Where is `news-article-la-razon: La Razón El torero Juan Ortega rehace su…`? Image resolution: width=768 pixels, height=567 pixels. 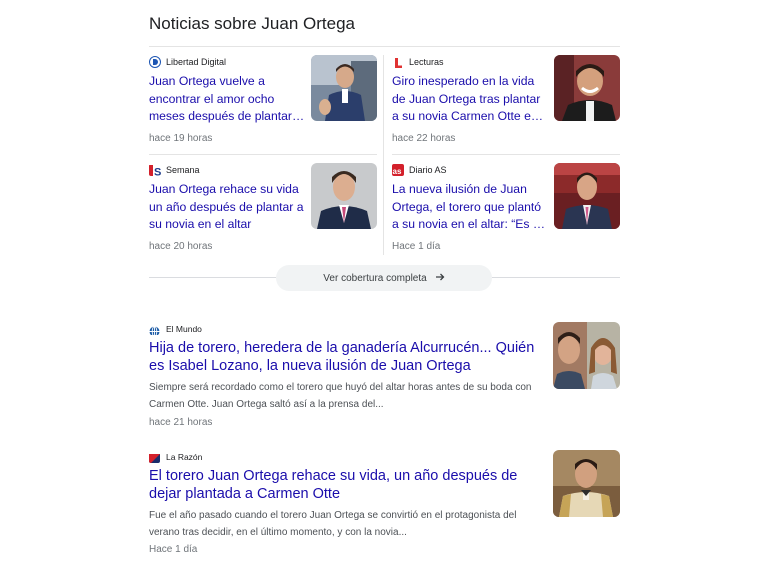 news-article-la-razon: La Razón El torero Juan Ortega rehace su… is located at coordinates (384, 505).